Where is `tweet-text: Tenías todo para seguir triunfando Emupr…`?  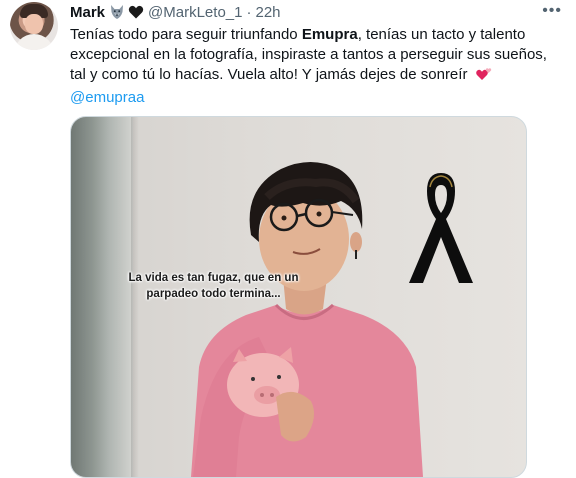 tweet-text: Tenías todo para seguir triunfando Emupr… is located at coordinates (318, 66).